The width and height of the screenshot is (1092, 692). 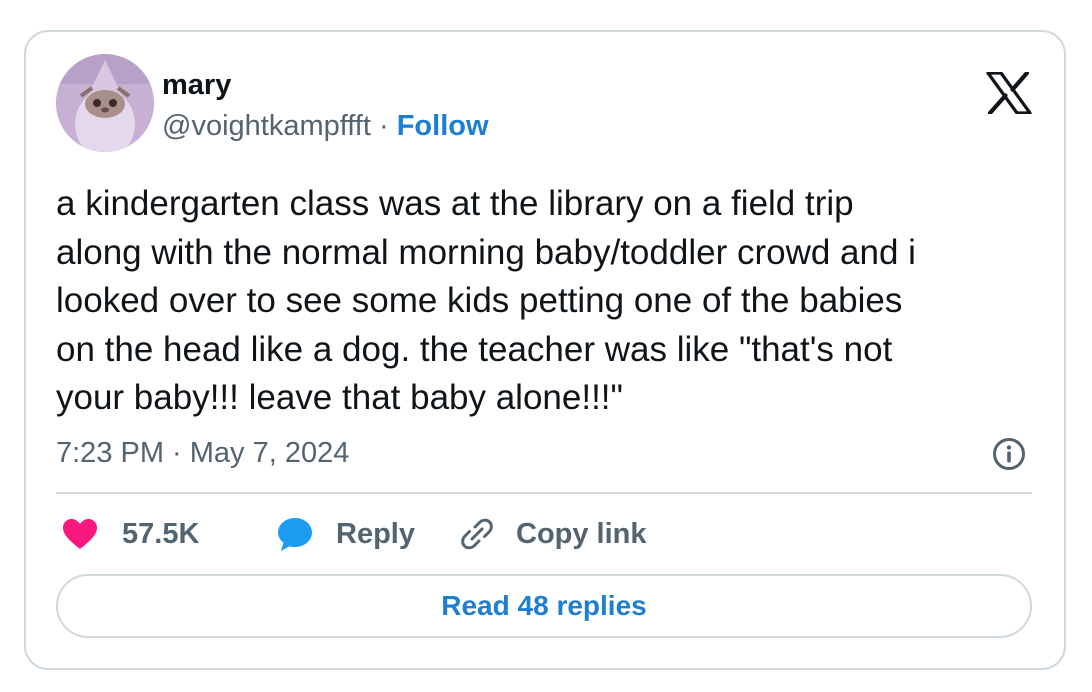 I want to click on author-name: mary, so click(x=196, y=85).